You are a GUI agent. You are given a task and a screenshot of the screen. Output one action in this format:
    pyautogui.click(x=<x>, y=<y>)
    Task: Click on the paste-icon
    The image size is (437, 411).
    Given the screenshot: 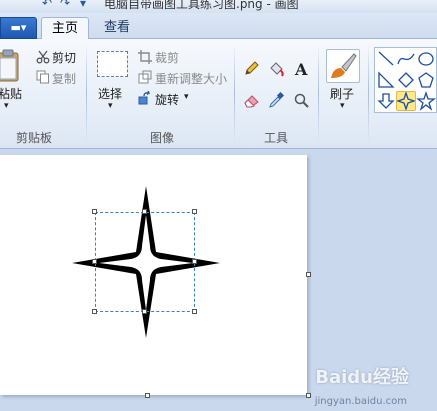 What is the action you would take?
    pyautogui.click(x=11, y=66)
    